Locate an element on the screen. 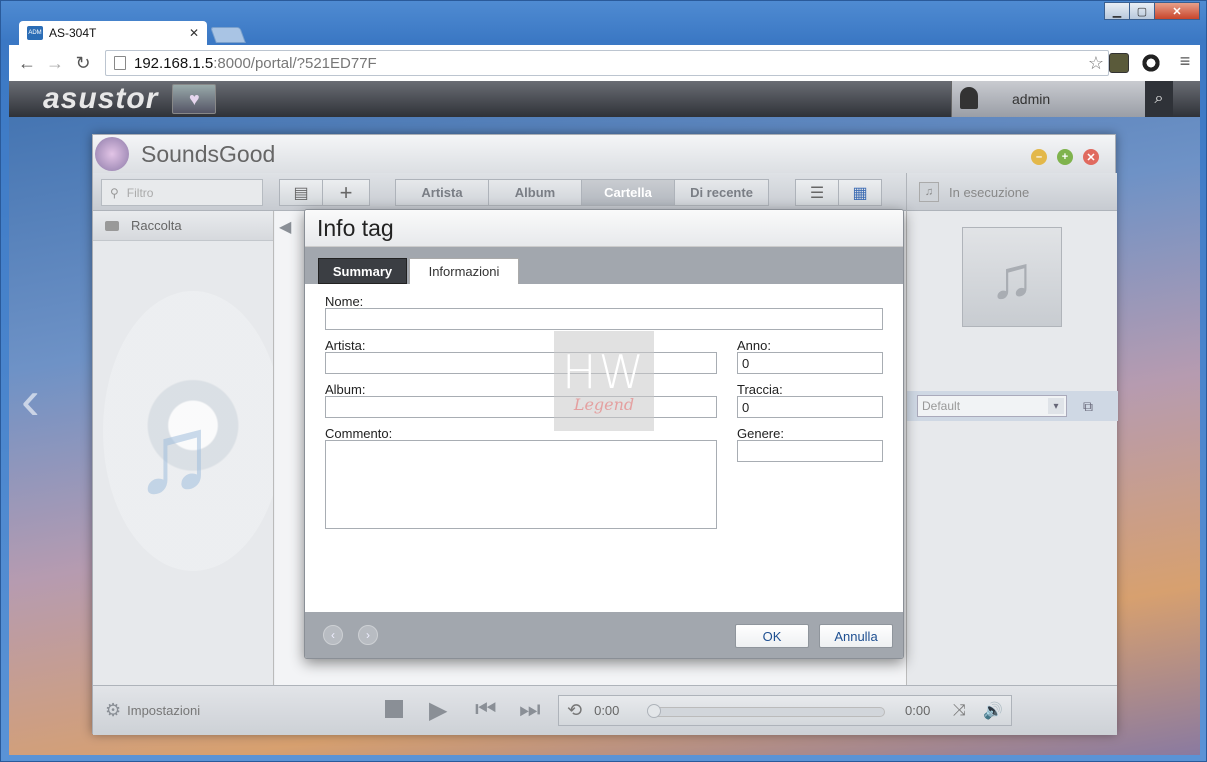 The width and height of the screenshot is (1207, 762). back-icon: ← is located at coordinates (27, 63).